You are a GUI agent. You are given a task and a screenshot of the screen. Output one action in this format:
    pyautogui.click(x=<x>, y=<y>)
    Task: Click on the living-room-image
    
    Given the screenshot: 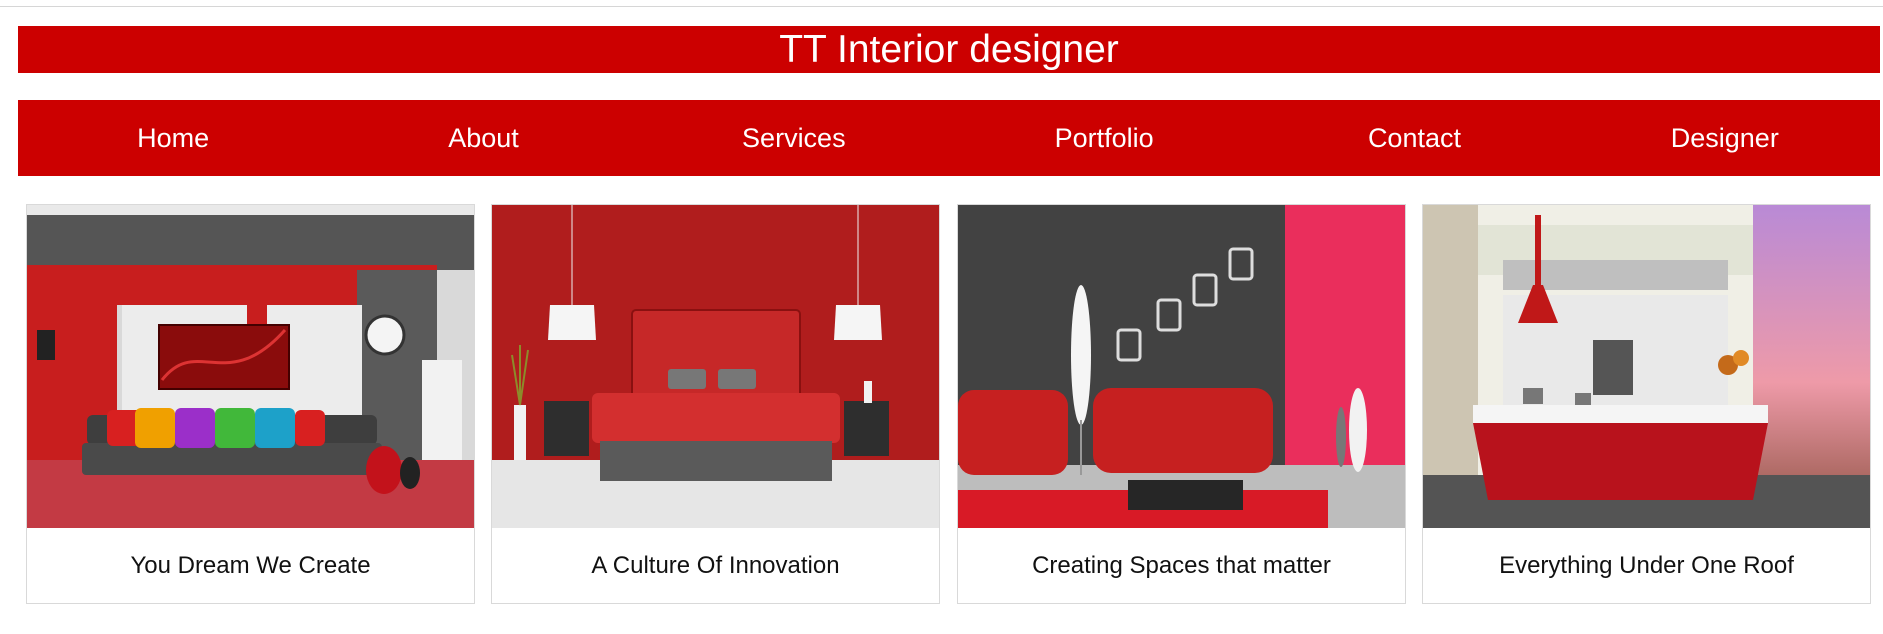 What is the action you would take?
    pyautogui.click(x=250, y=366)
    